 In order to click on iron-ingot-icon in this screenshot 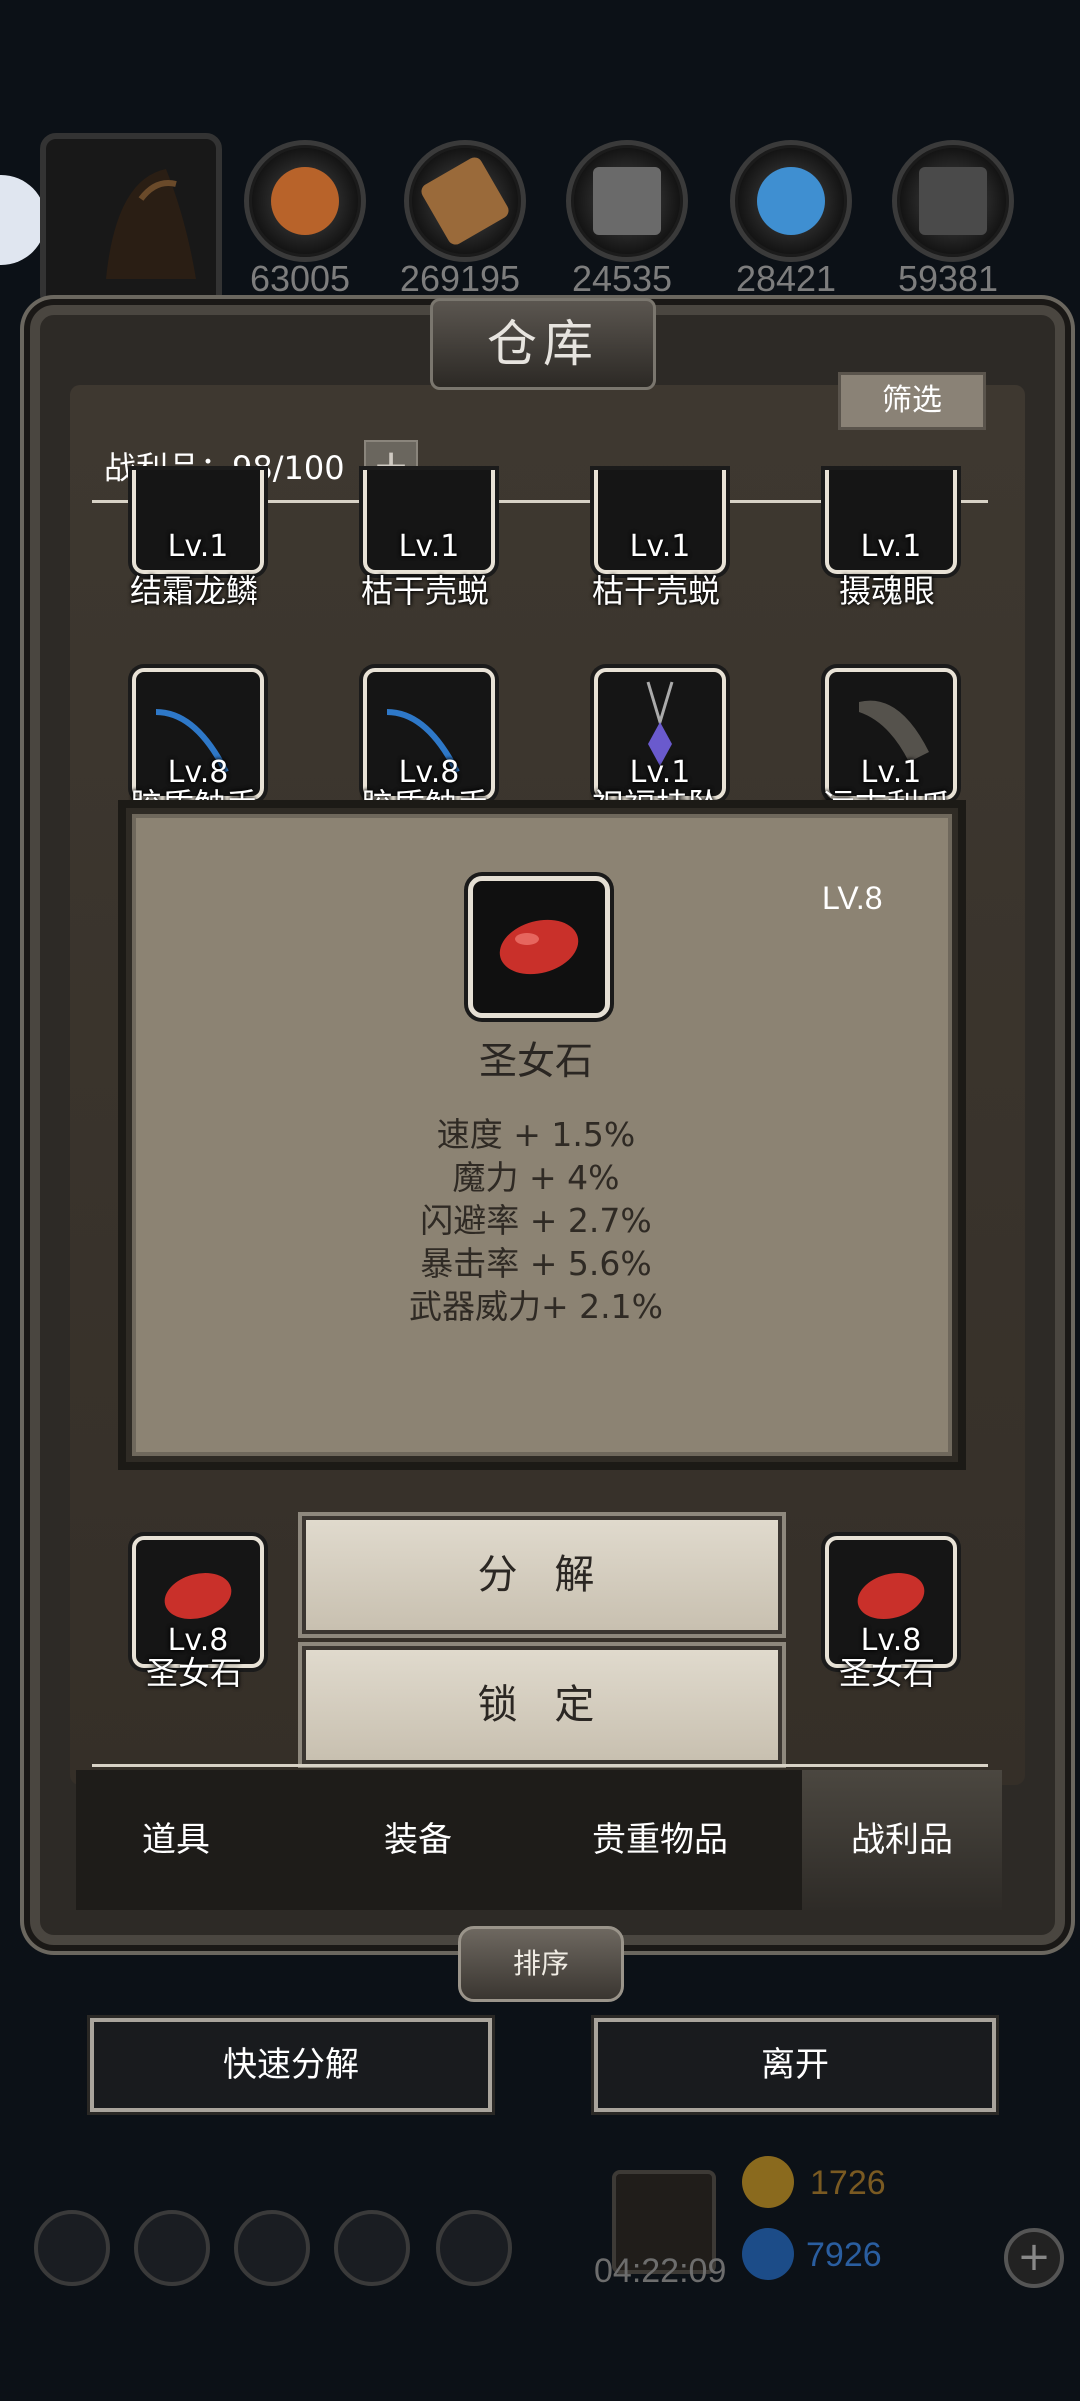, I will do `click(627, 201)`.